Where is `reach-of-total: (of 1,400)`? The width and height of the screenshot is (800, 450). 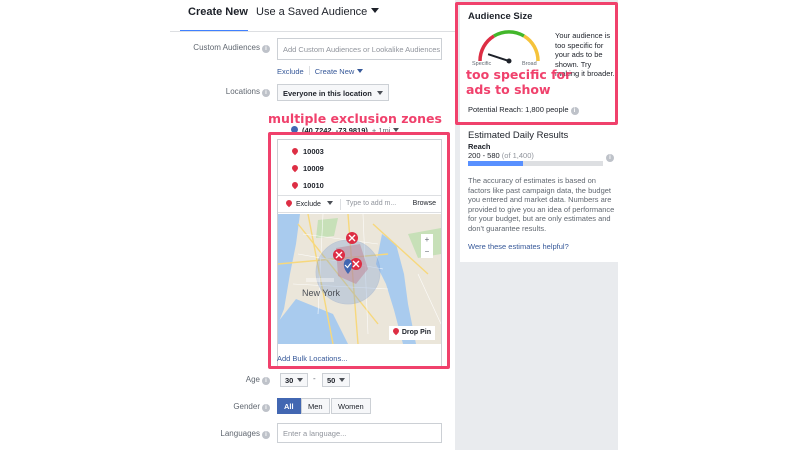 reach-of-total: (of 1,400) is located at coordinates (517, 155).